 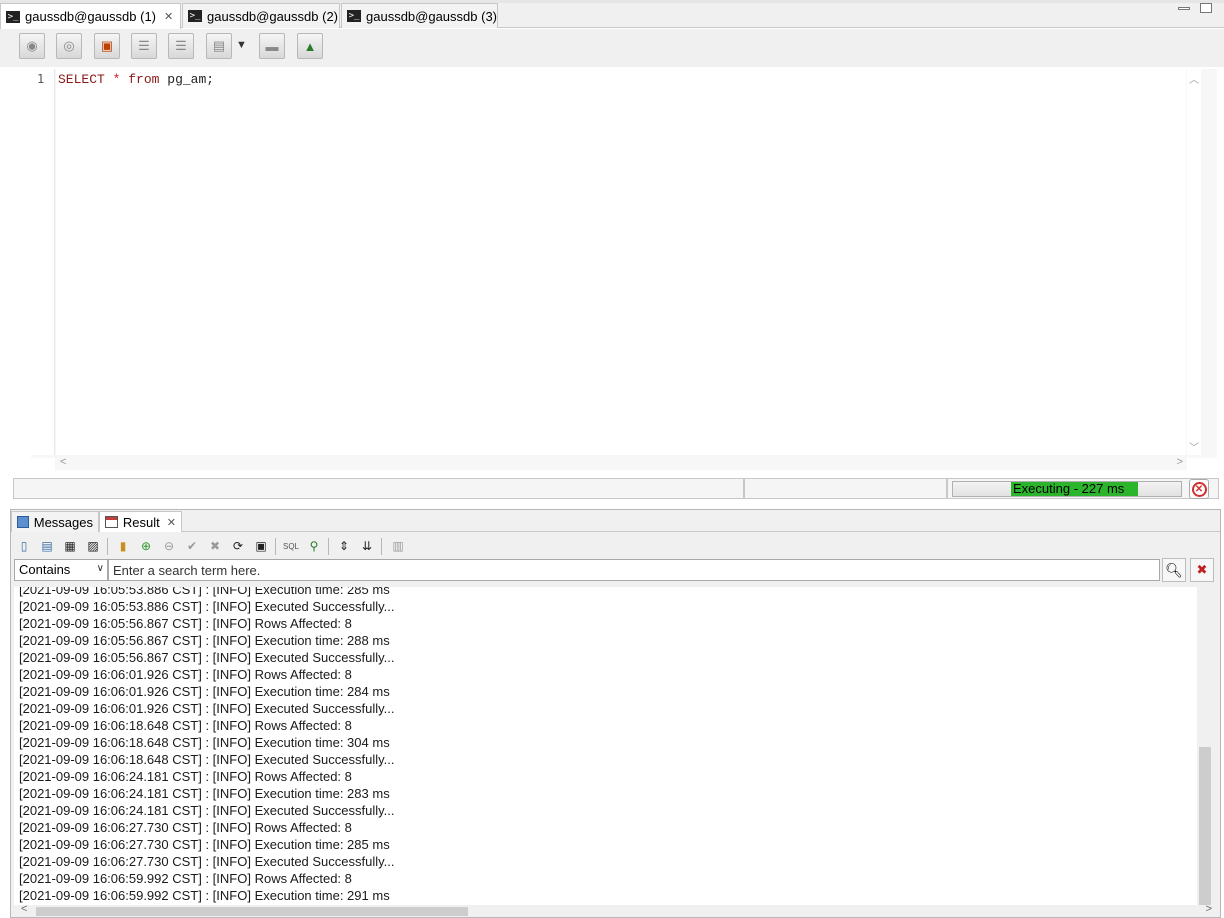 I want to click on add-row-icon: ⊕, so click(x=146, y=546).